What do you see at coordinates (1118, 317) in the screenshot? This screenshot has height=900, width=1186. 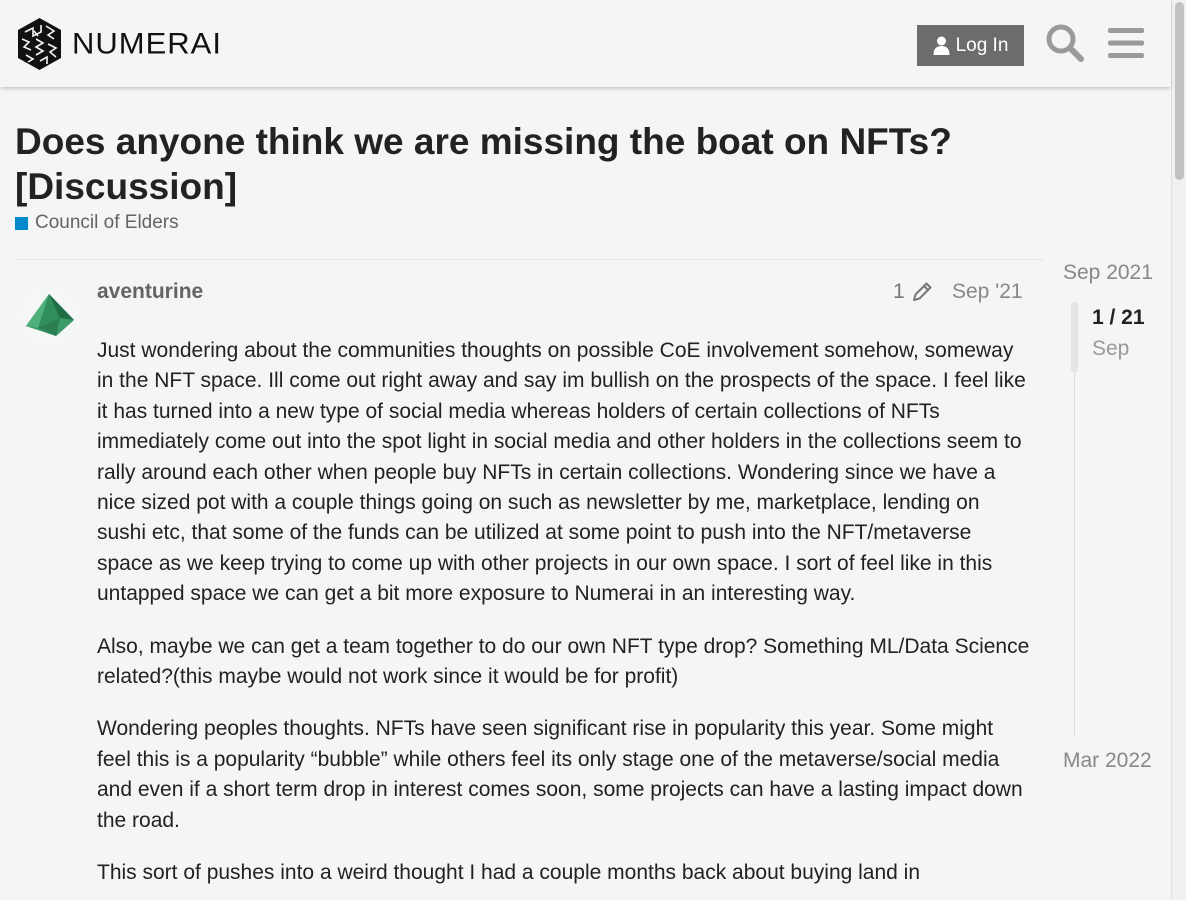 I see `timeline-position: 1 / 21` at bounding box center [1118, 317].